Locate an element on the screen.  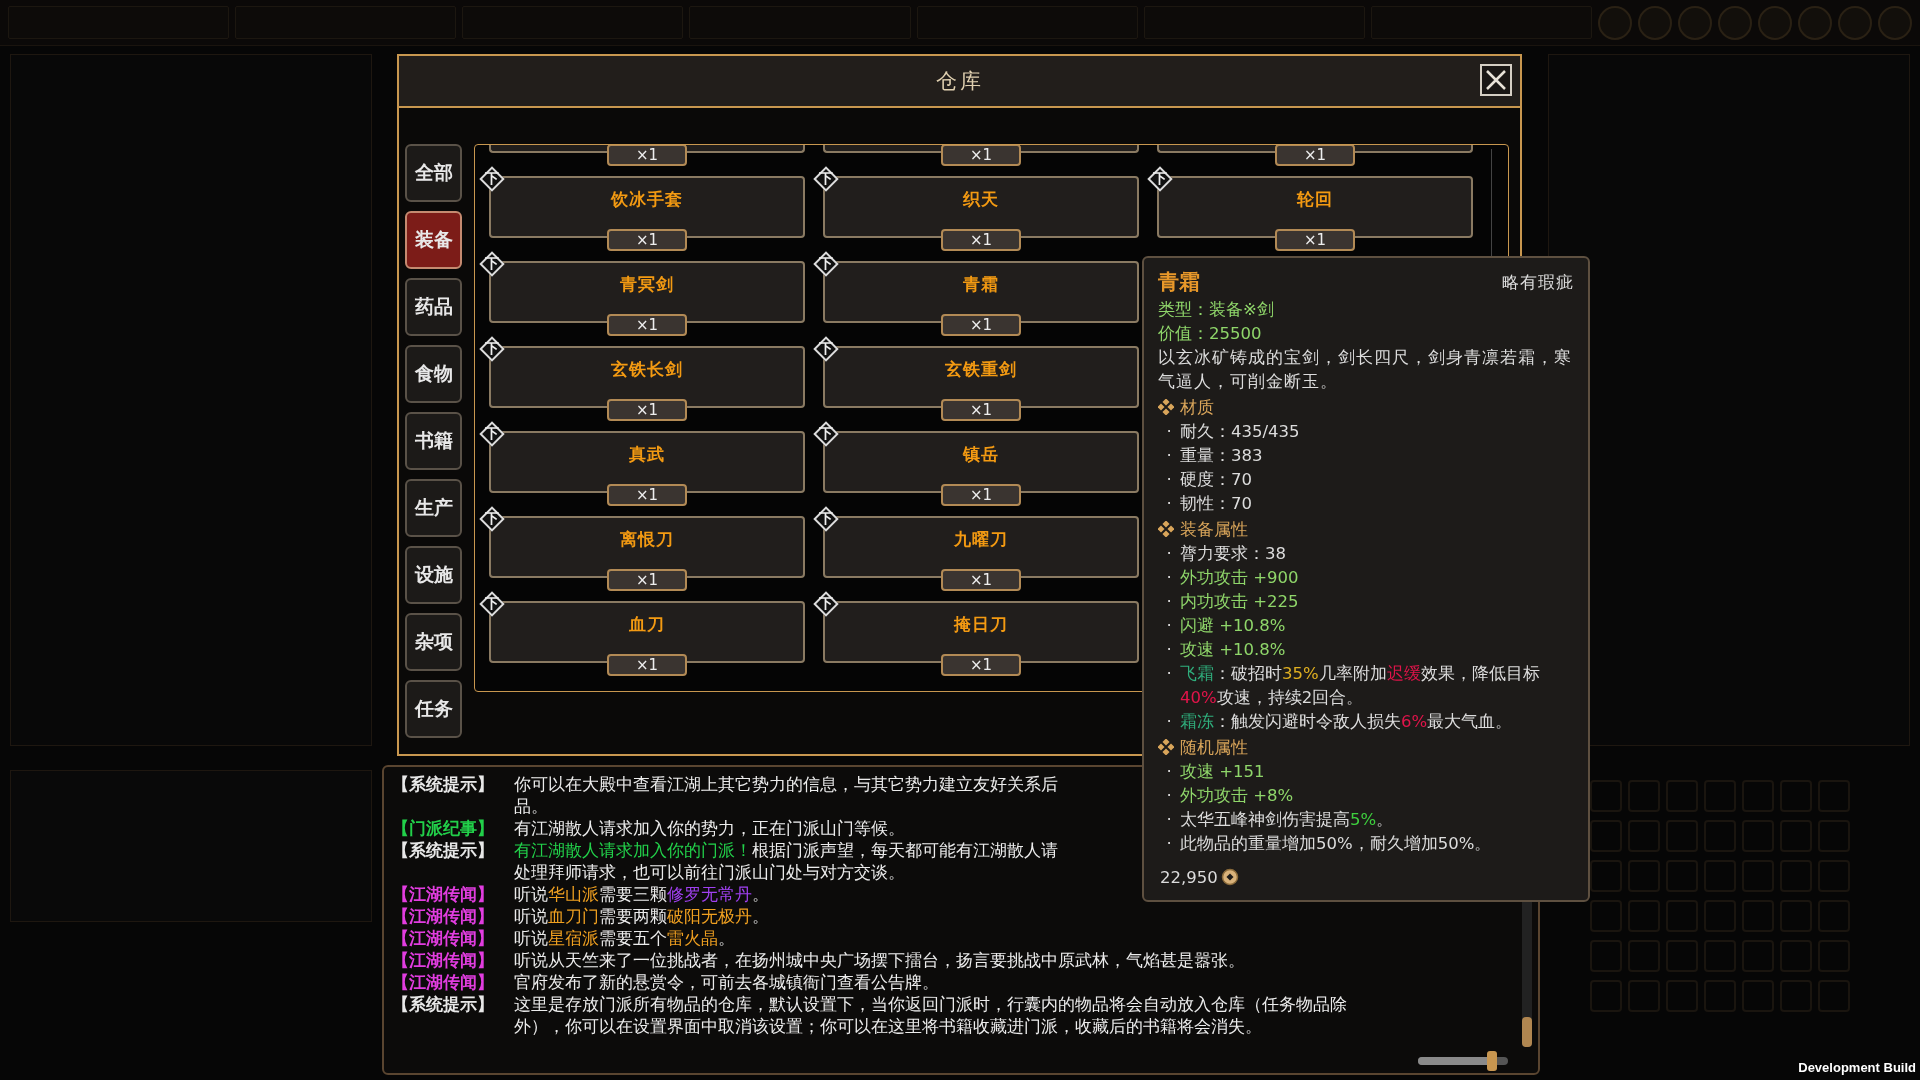
close-icon is located at coordinates (1496, 80).